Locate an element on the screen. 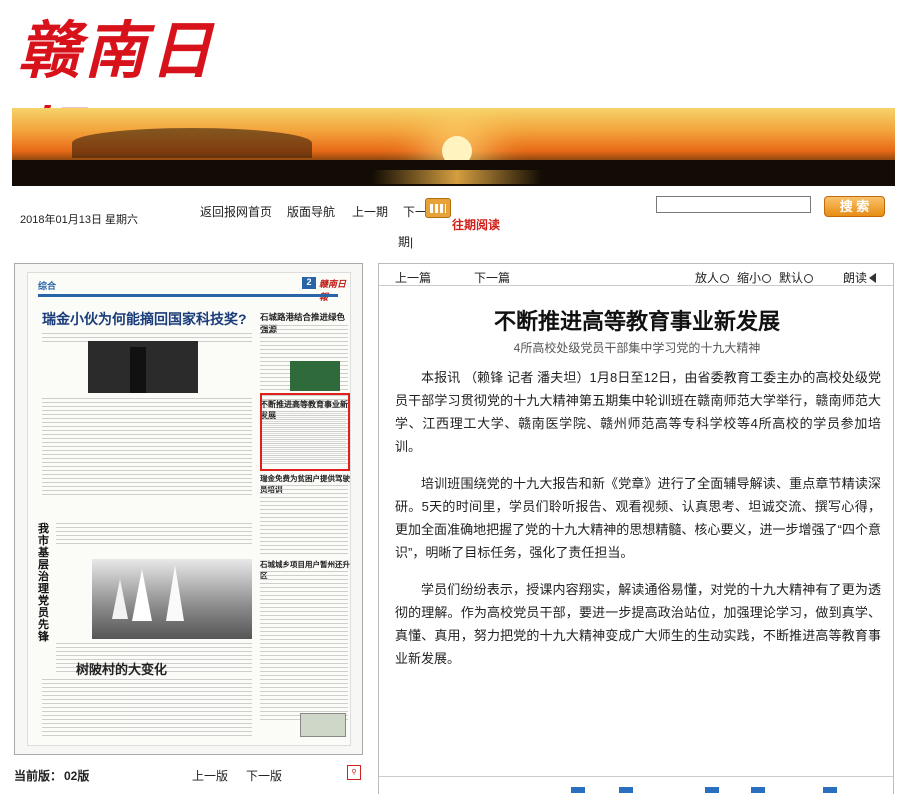  calendar-icon is located at coordinates (438, 208).